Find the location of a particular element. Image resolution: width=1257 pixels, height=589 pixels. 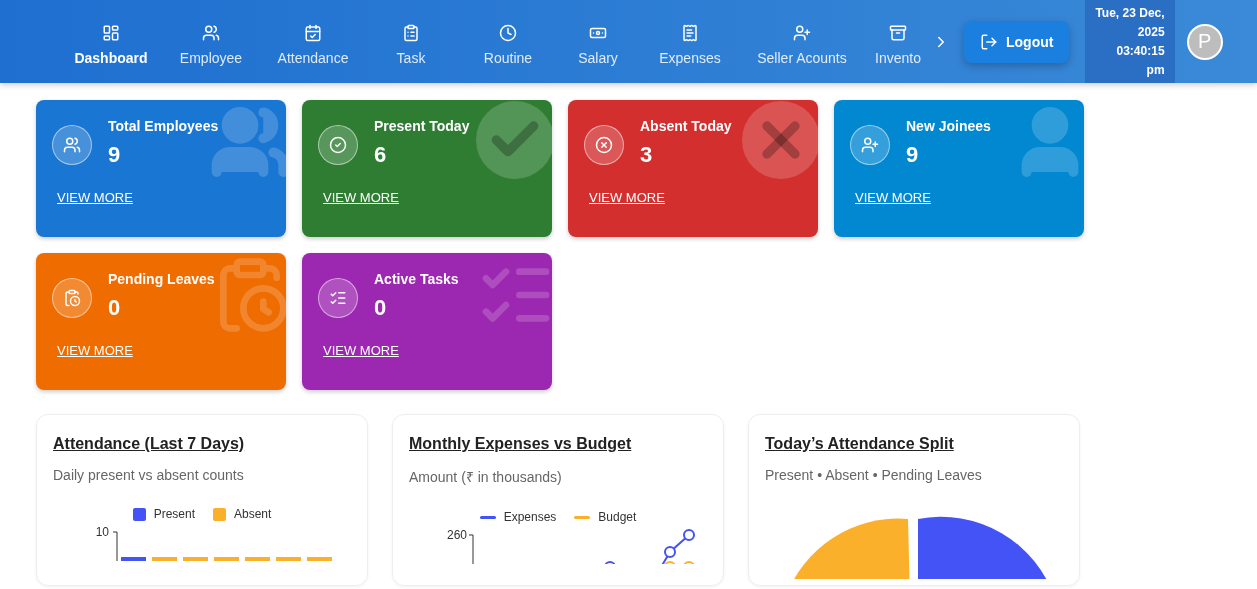

stat-title: Absent Today is located at coordinates (686, 126).